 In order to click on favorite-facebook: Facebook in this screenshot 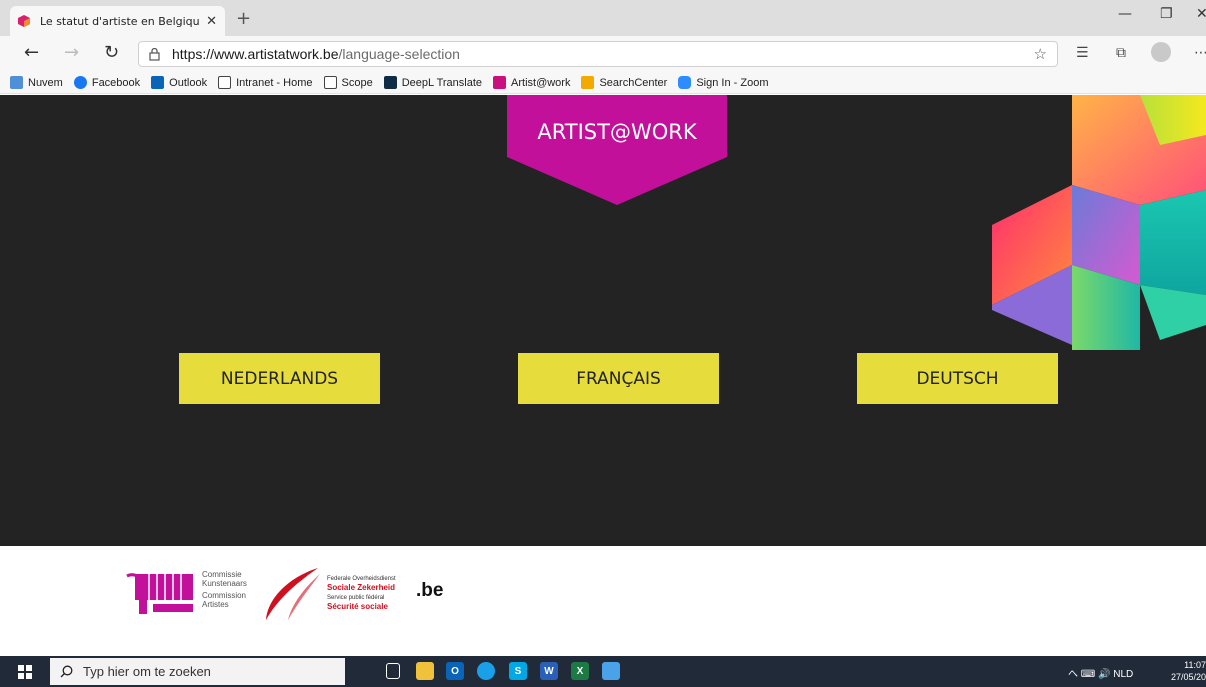, I will do `click(106, 82)`.